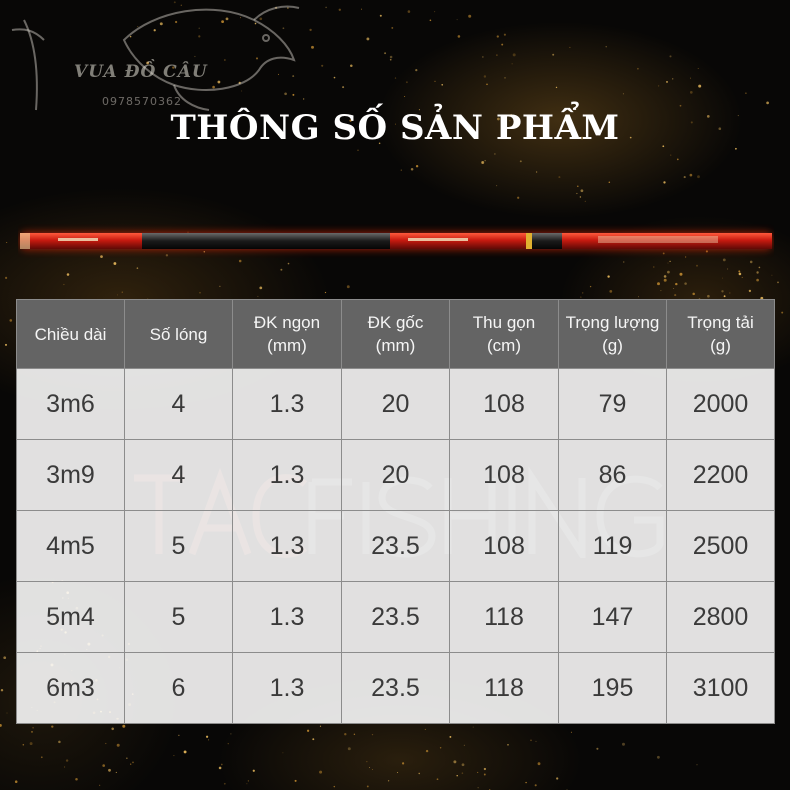  I want to click on cell-load-capacity: 2000, so click(720, 404).